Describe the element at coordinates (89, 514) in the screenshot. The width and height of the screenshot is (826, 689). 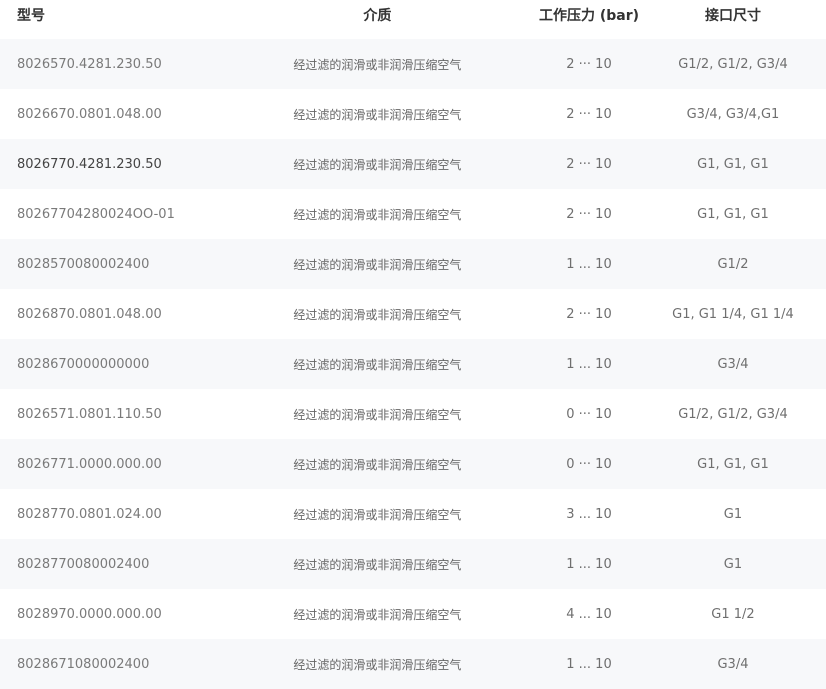
I see `cell-model: 8028770.0801.024.00` at that location.